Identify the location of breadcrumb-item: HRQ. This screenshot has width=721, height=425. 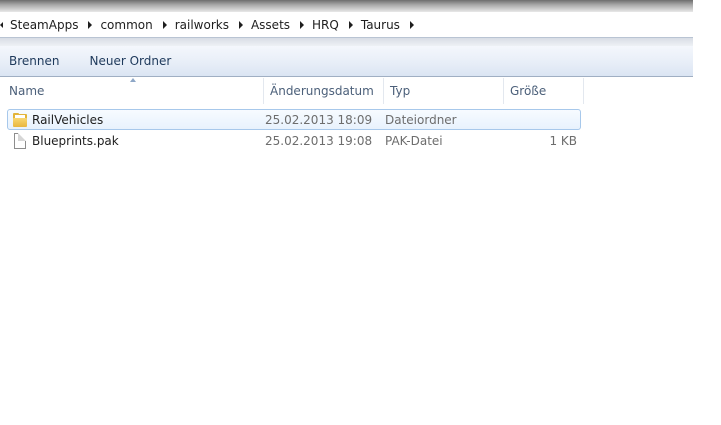
(332, 24).